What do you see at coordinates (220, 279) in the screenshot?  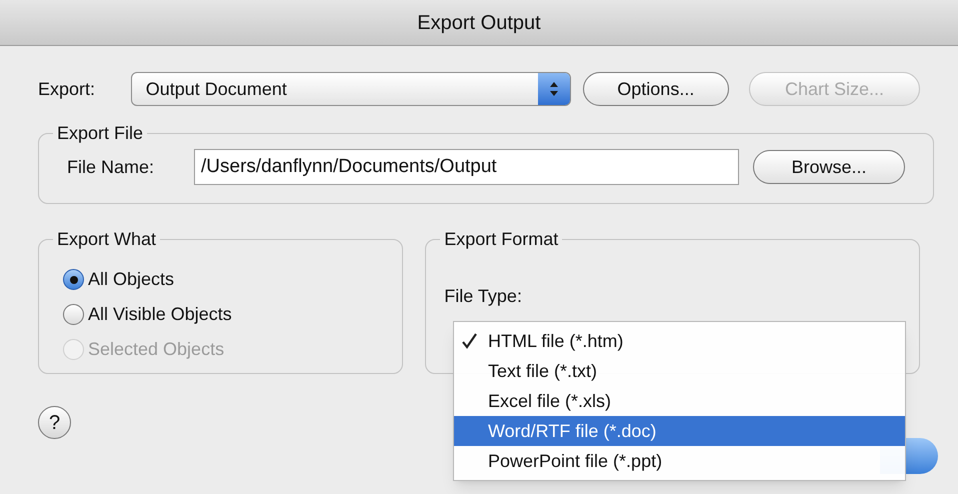 I see `radio-option: All Objects` at bounding box center [220, 279].